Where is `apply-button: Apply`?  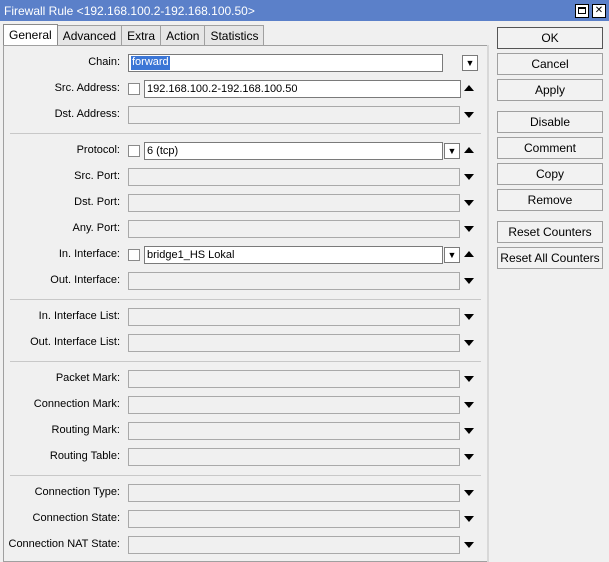
apply-button: Apply is located at coordinates (550, 90).